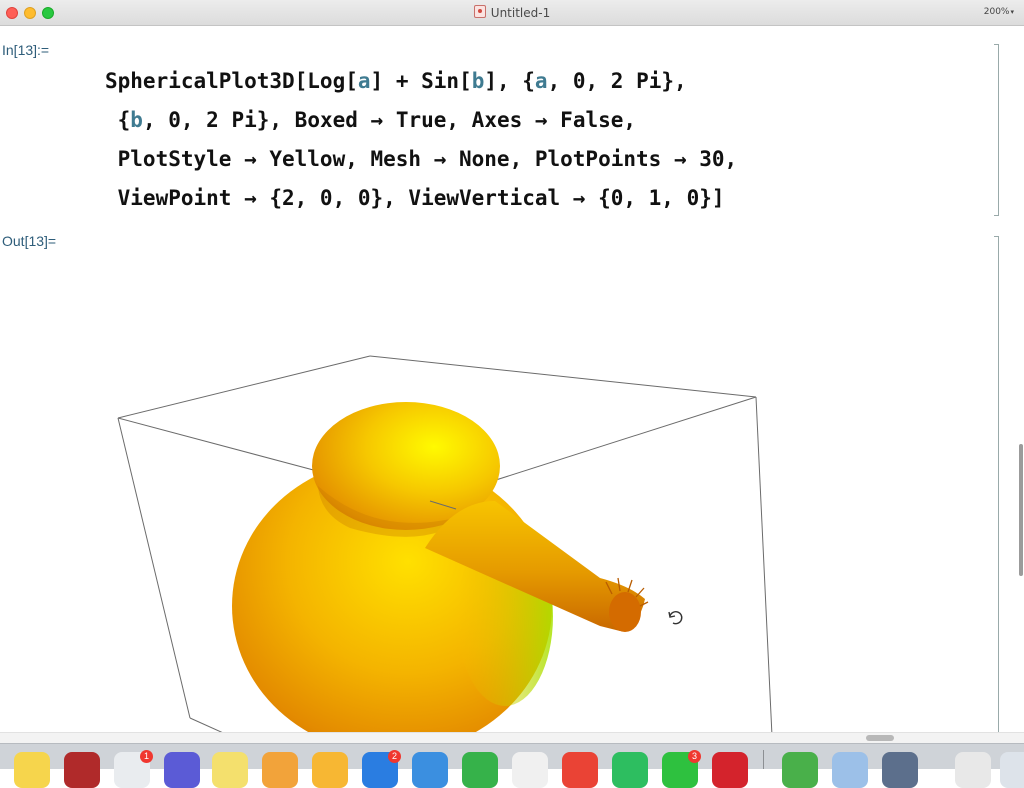 This screenshot has height=788, width=1024. I want to click on code-text: , 0, 2 Pi}, Boxed → True, Axes → False,, so click(389, 120).